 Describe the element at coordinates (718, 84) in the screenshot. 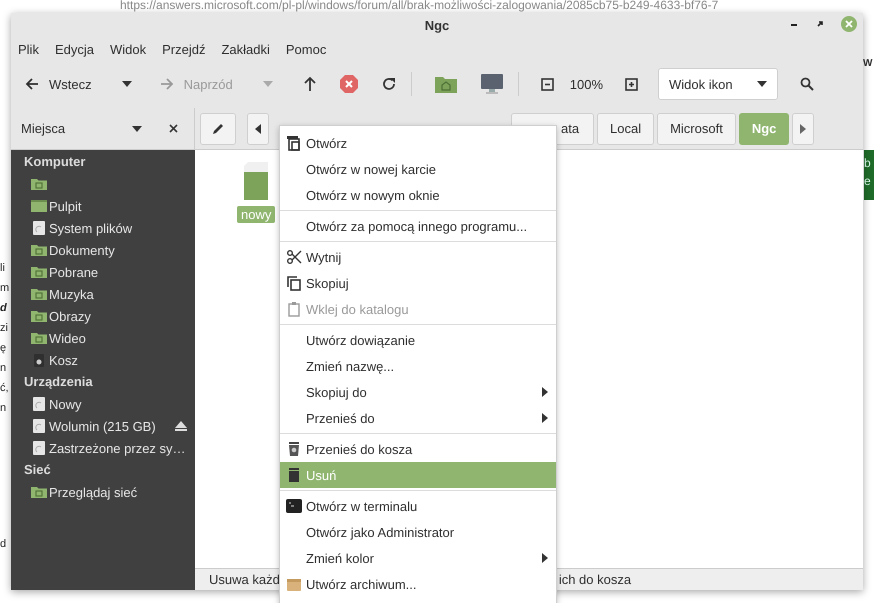

I see `view-dropdown: Widok ikon` at that location.